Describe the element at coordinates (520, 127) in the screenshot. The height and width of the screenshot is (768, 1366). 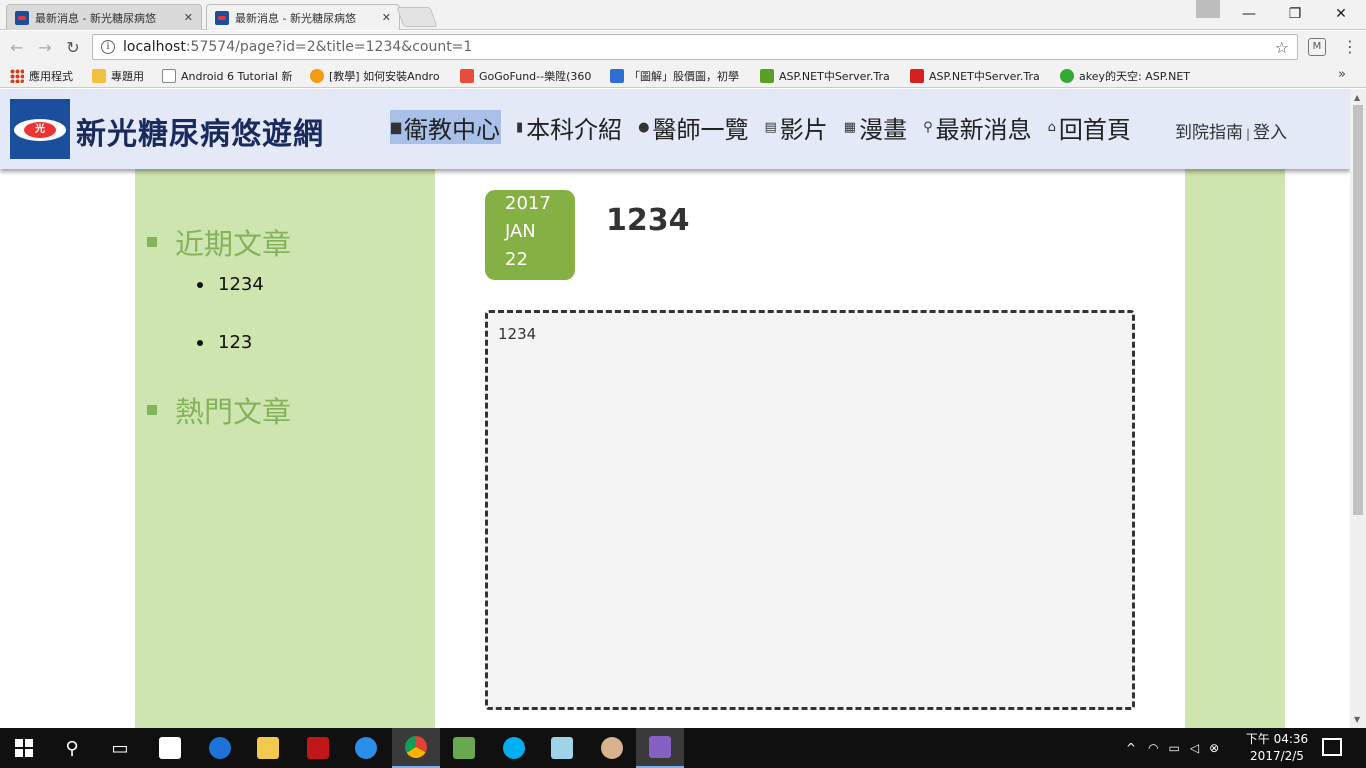
I see `bookmark-icon: ▮` at that location.